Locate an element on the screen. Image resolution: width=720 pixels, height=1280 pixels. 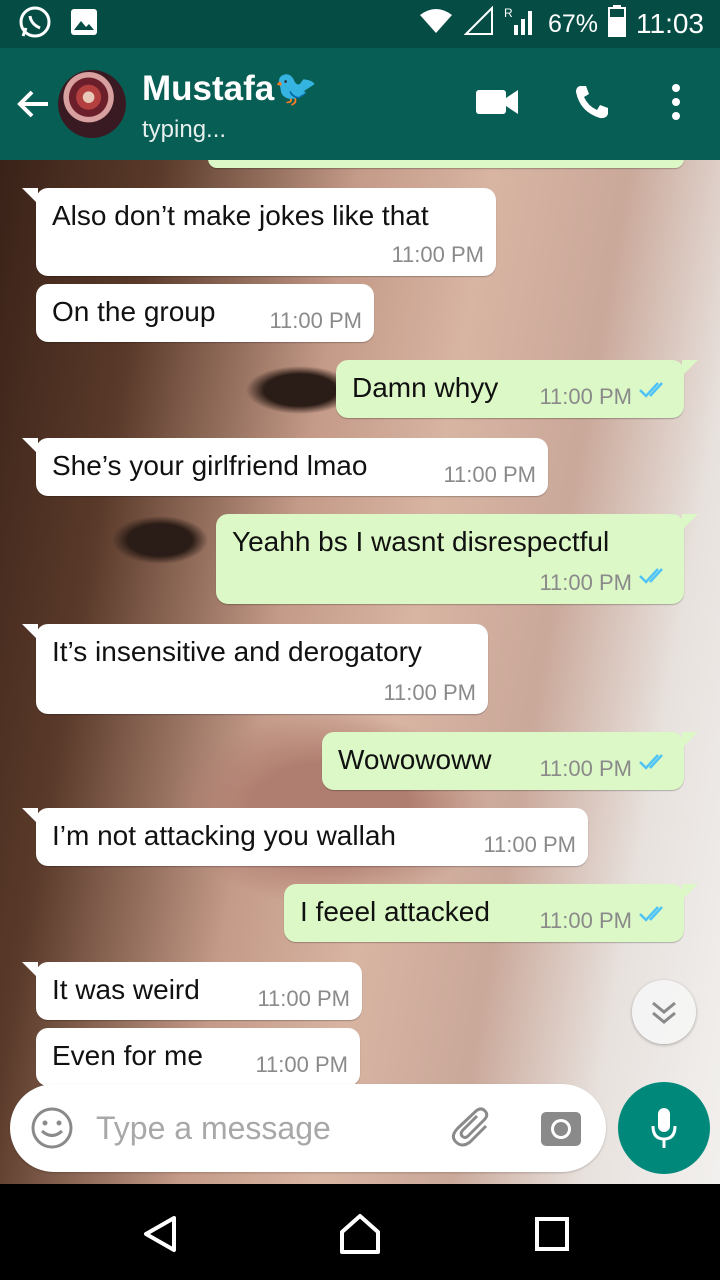
voice-record-button is located at coordinates (664, 1128).